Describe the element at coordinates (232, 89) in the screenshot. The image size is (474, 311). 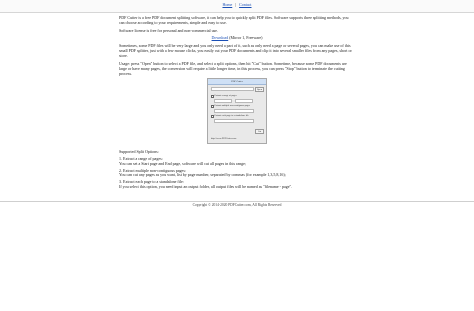
I see `file-path-field` at that location.